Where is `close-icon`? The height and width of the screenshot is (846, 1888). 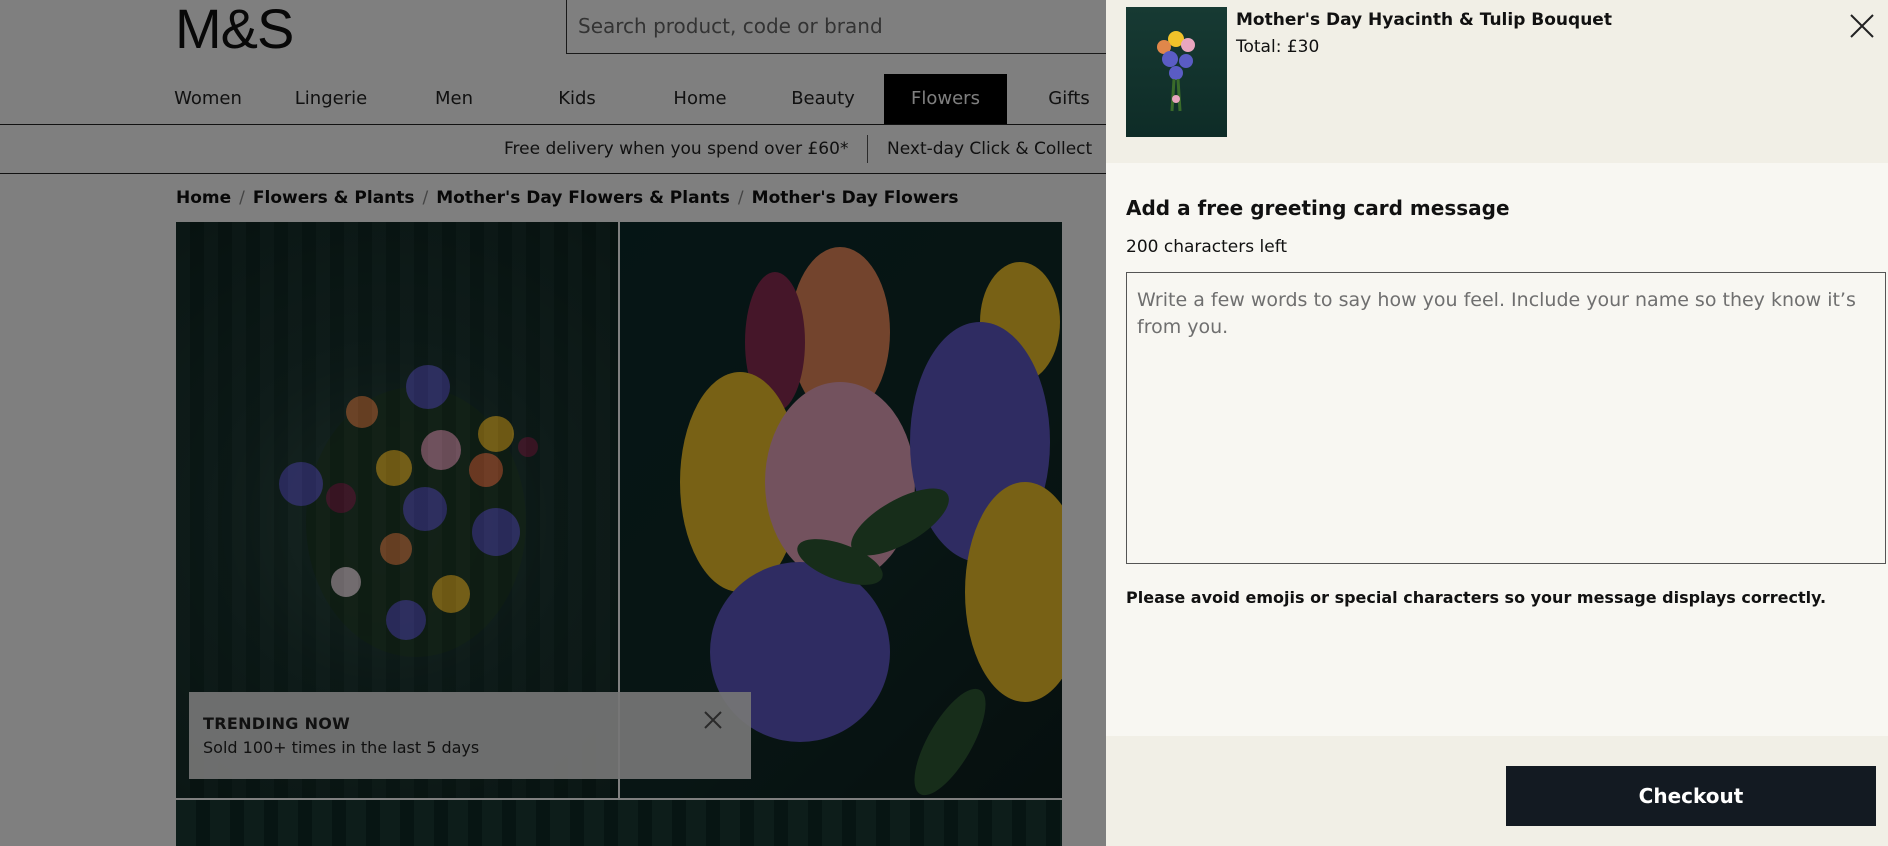 close-icon is located at coordinates (1862, 26).